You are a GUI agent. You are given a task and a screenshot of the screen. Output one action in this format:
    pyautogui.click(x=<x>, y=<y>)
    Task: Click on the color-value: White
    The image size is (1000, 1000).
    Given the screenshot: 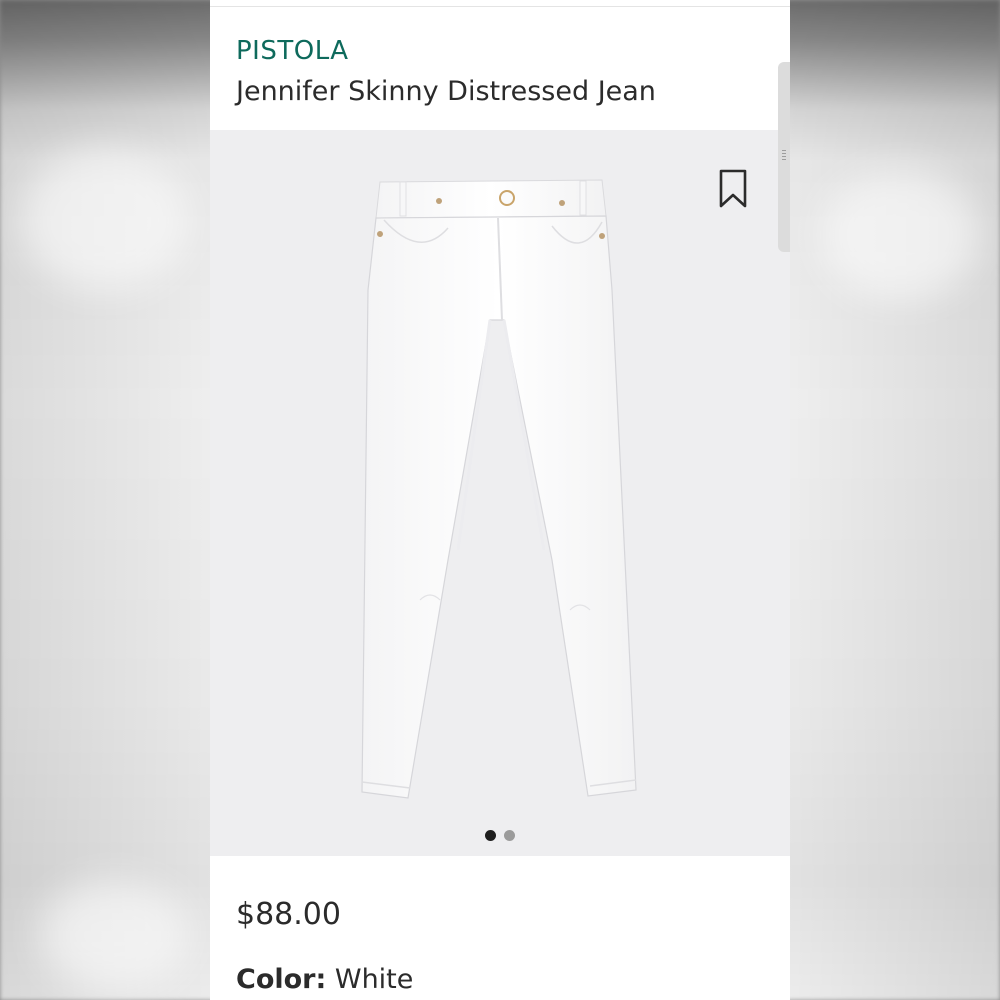 What is the action you would take?
    pyautogui.click(x=374, y=979)
    